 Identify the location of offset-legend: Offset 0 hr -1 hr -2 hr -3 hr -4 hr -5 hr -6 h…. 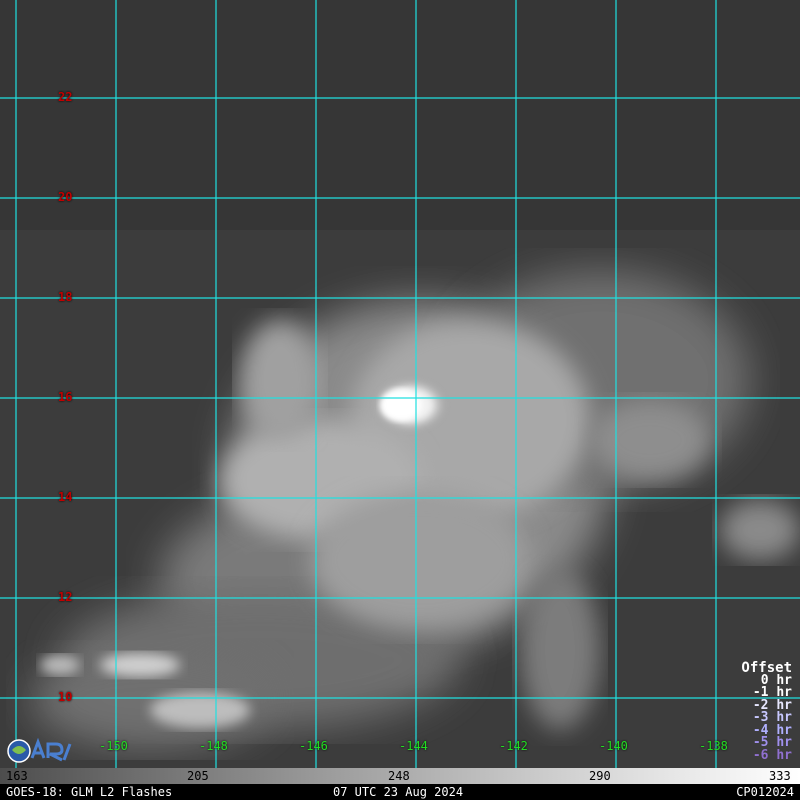
(766, 712).